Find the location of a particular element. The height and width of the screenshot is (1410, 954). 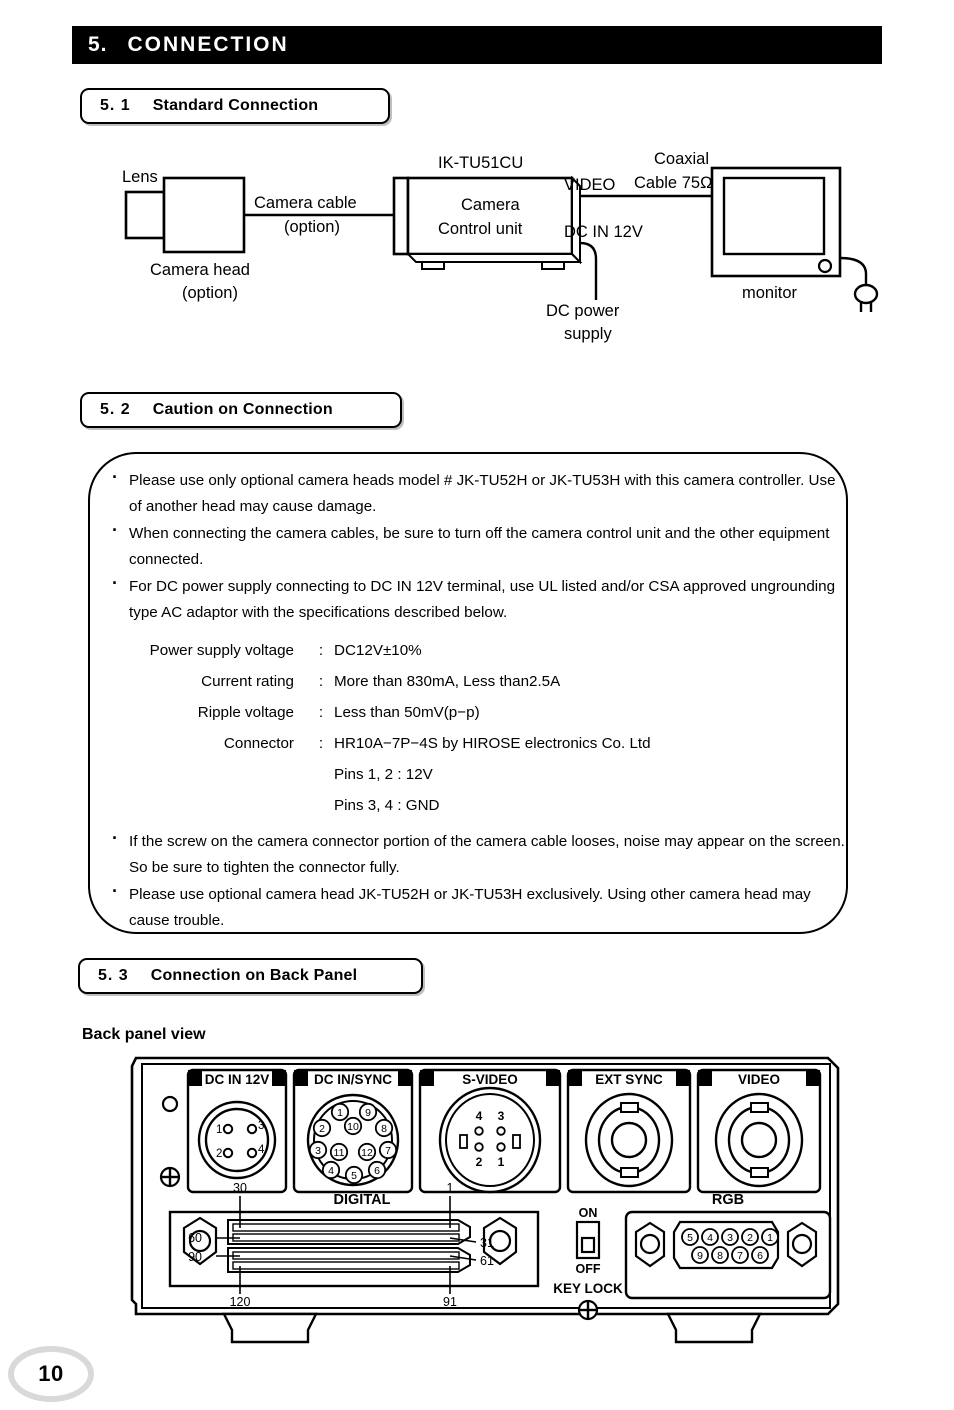

monitor-screen is located at coordinates (774, 216).